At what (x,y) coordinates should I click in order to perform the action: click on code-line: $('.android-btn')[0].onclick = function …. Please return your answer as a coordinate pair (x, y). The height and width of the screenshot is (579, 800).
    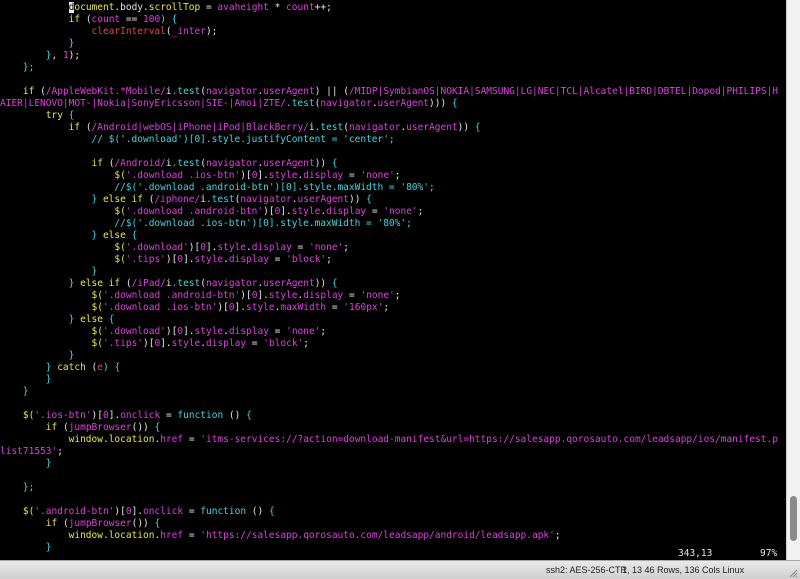
    Looking at the image, I should click on (137, 512).